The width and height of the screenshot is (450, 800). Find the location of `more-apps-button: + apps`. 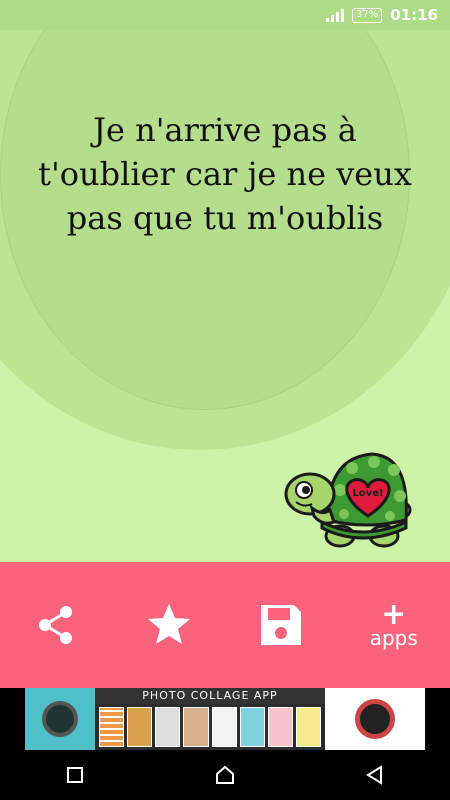

more-apps-button: + apps is located at coordinates (394, 625).